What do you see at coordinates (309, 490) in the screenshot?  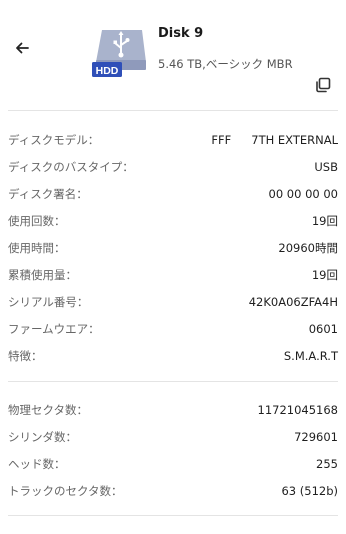 I see `info-value: 63 (512b)` at bounding box center [309, 490].